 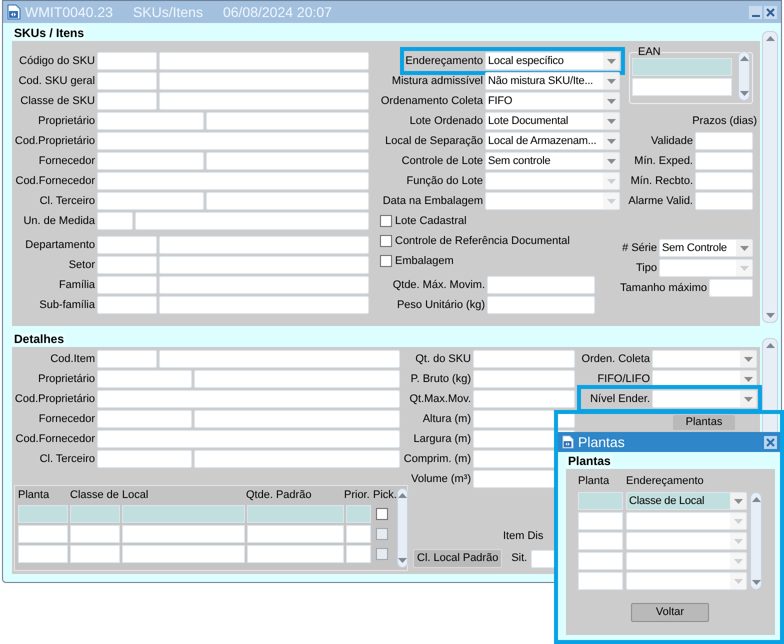 What do you see at coordinates (568, 442) in the screenshot?
I see `window-icon` at bounding box center [568, 442].